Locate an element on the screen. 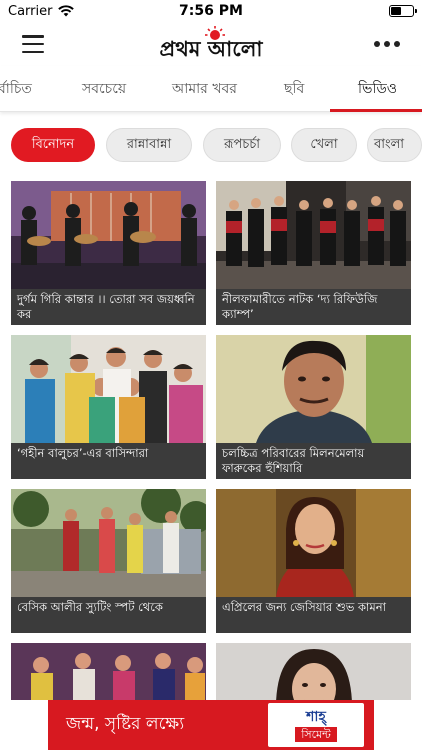 This screenshot has width=422, height=750. video-card: ‘গহীন বালুচর’-এর বাসিন্দারা is located at coordinates (108, 407).